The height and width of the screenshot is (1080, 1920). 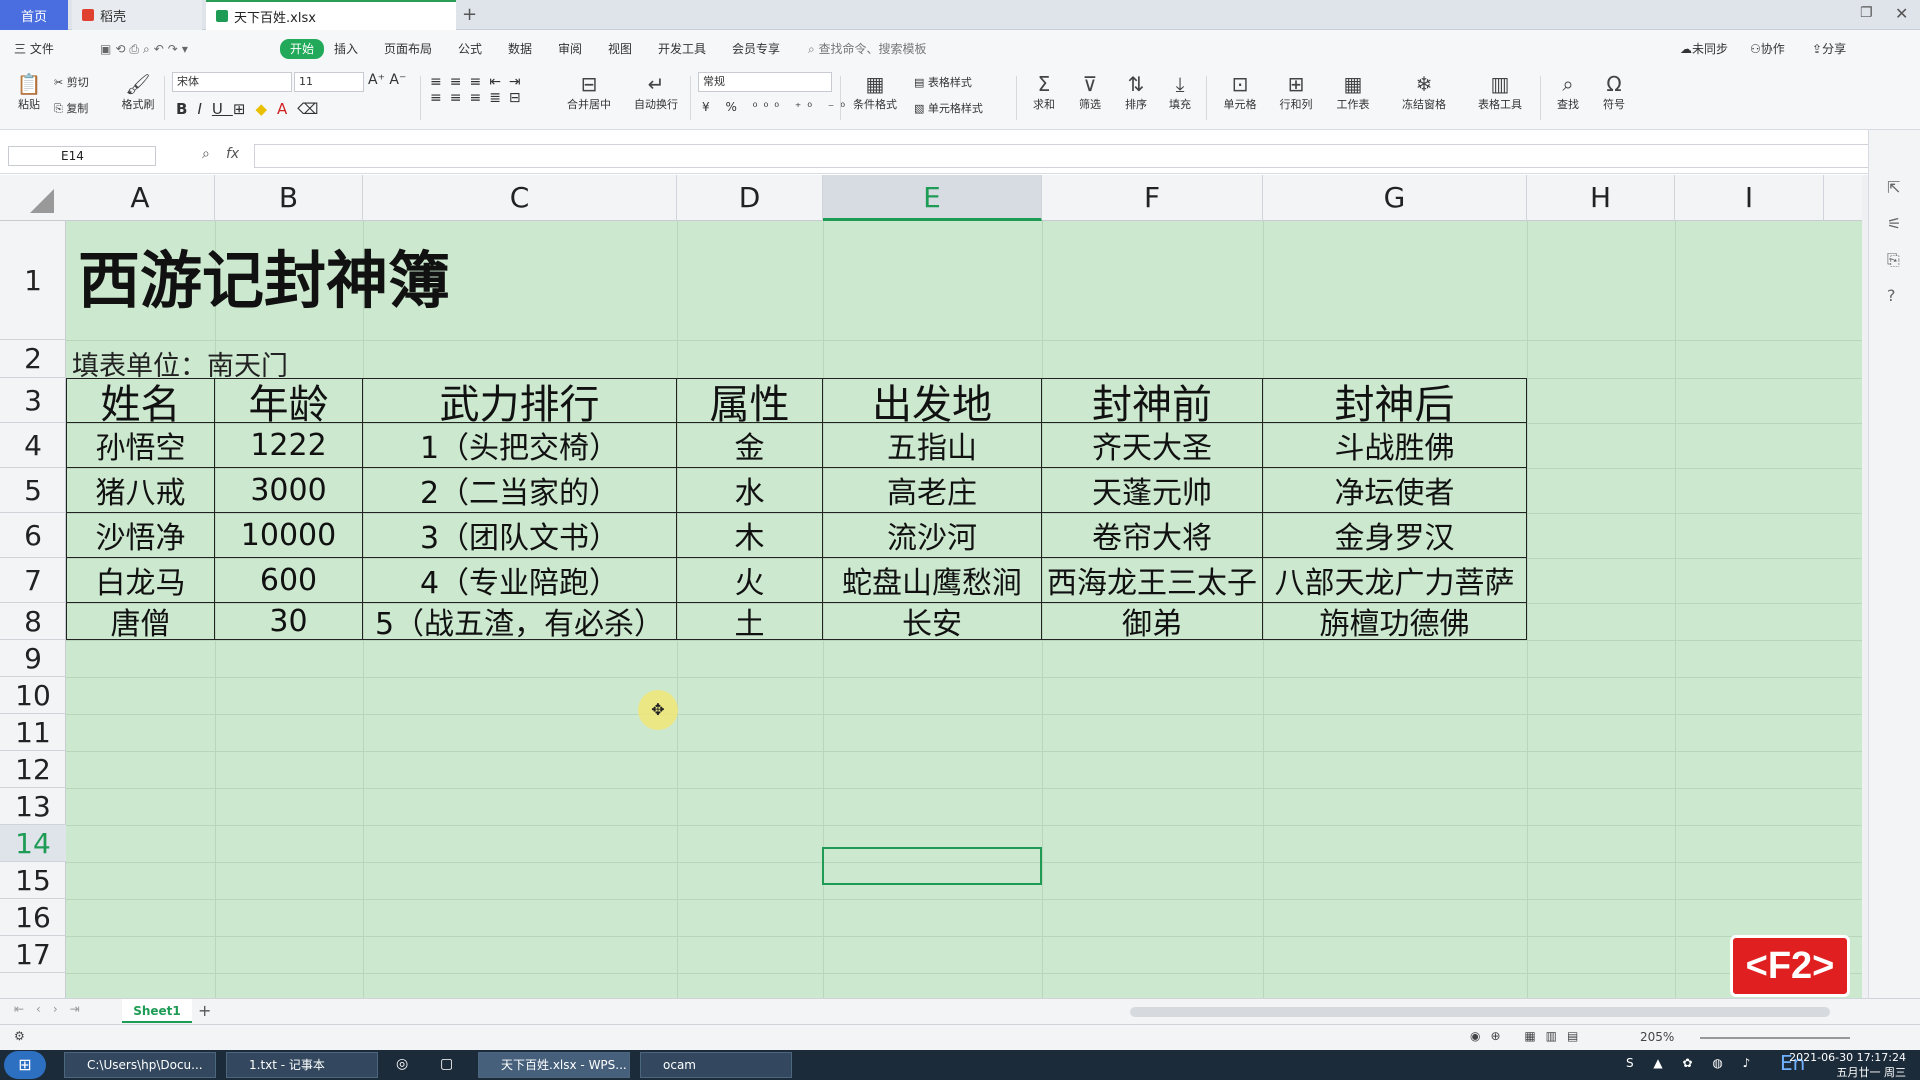 What do you see at coordinates (33, 580) in the screenshot?
I see `row-header-7: 7` at bounding box center [33, 580].